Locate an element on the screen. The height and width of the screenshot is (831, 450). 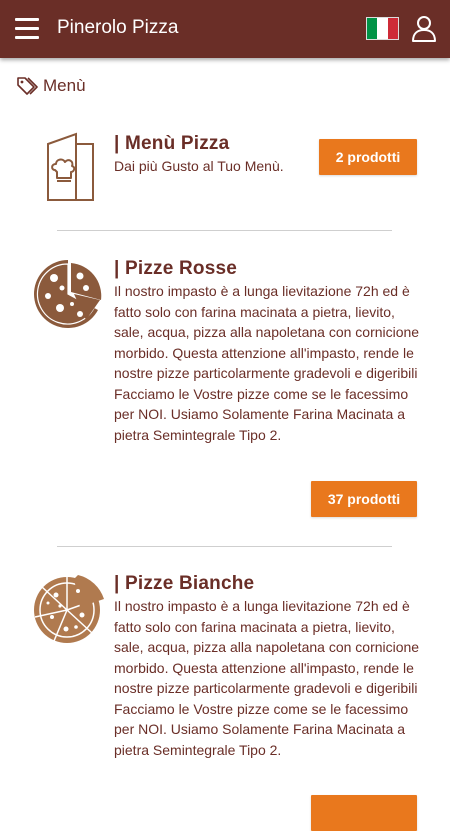
tag-icon is located at coordinates (27, 86).